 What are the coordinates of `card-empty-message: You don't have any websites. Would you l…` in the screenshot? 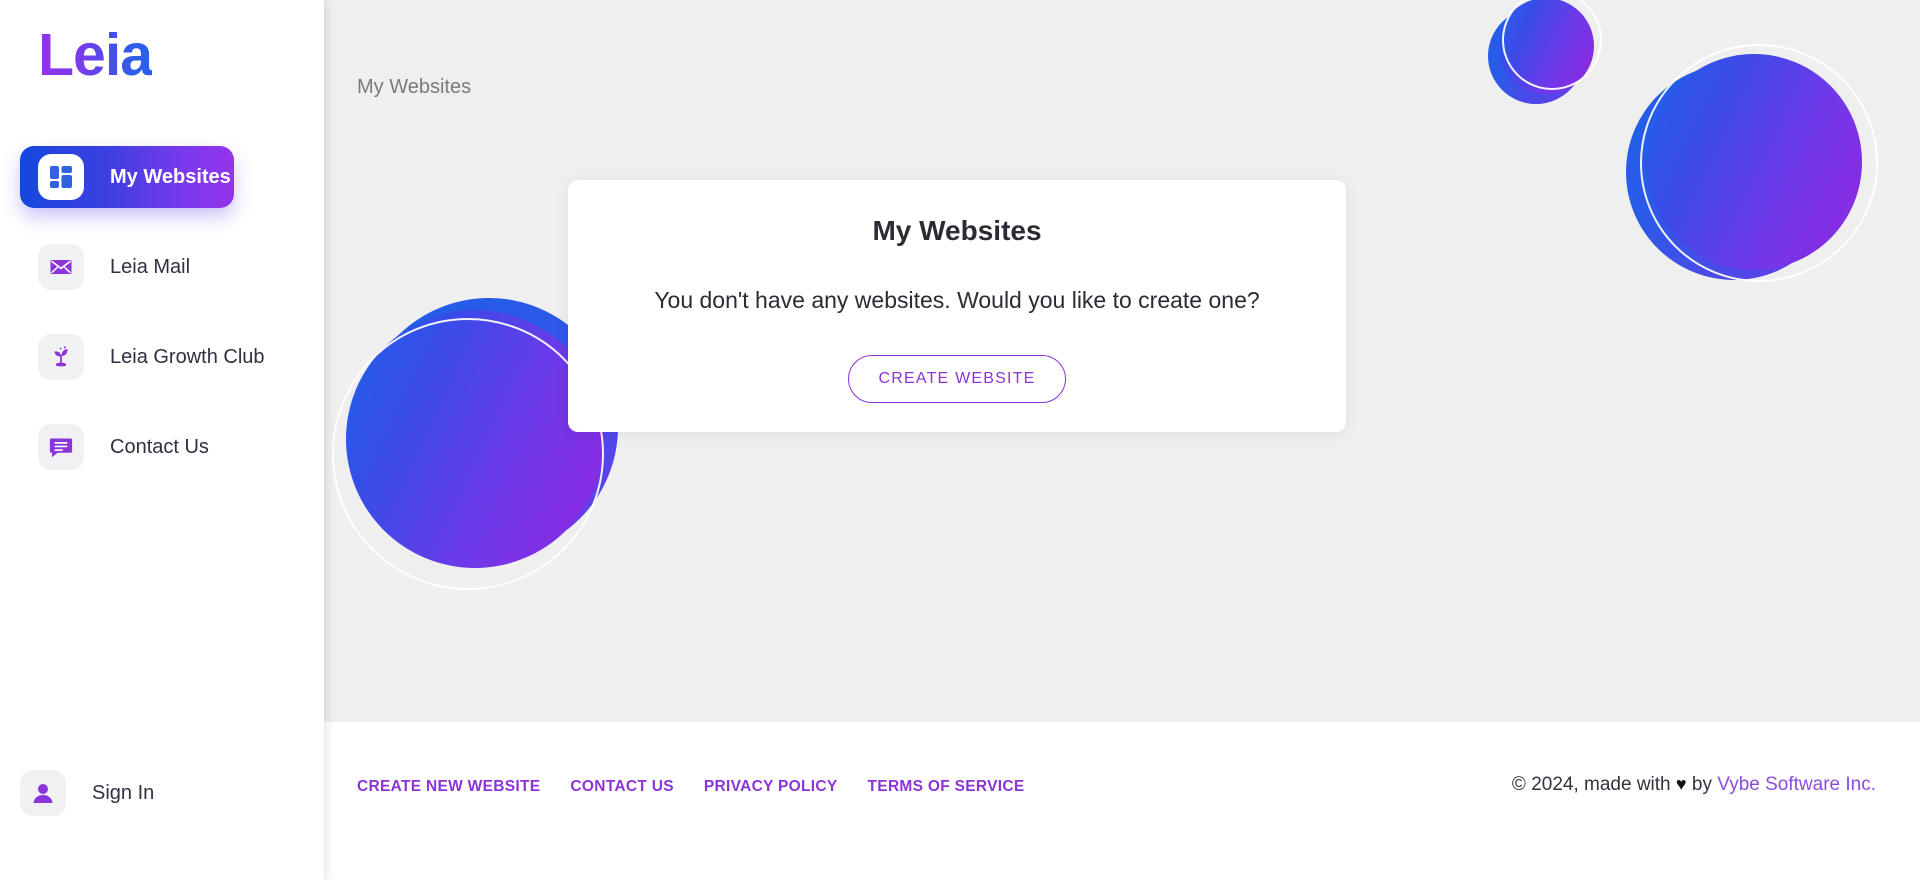 It's located at (957, 300).